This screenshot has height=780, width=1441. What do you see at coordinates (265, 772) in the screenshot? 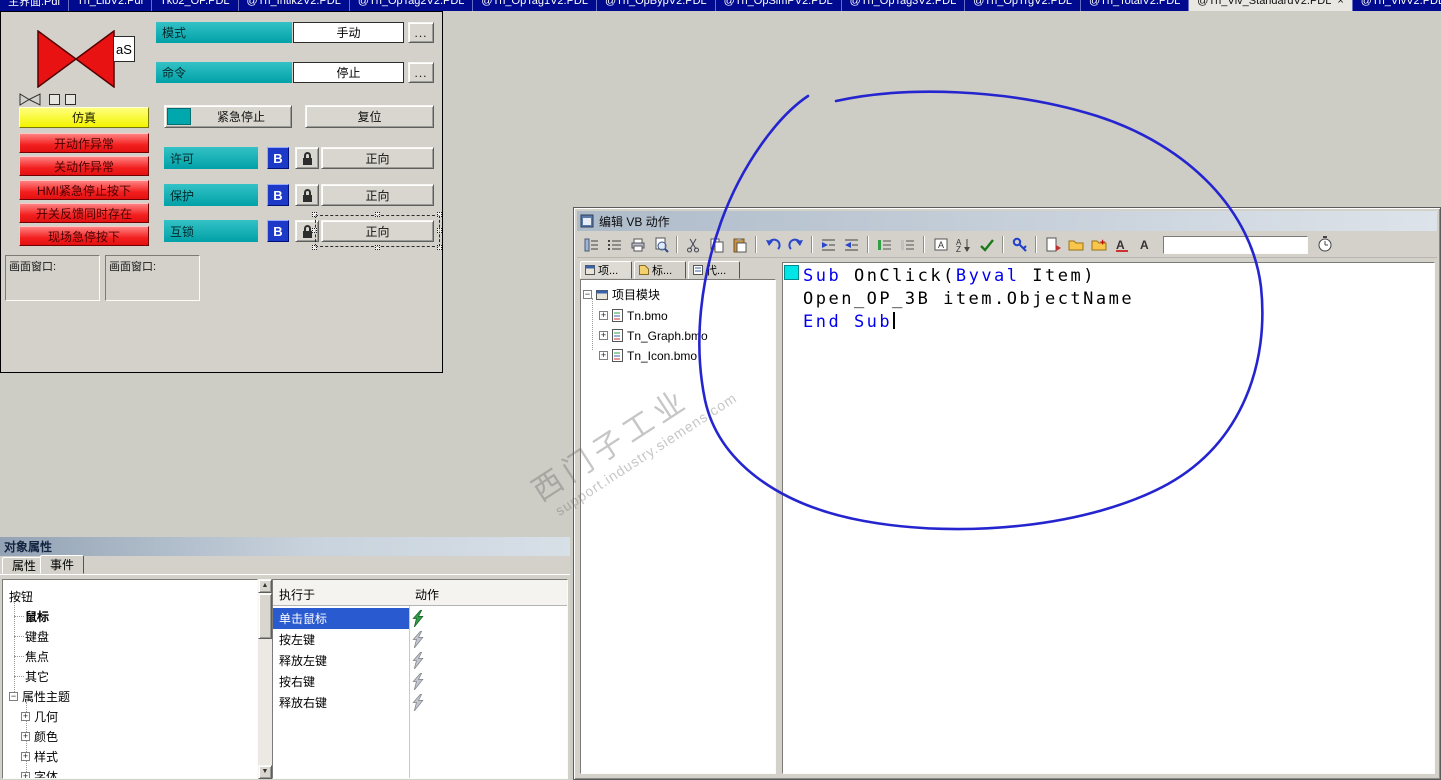
I see `scroll-down-button: ▼` at bounding box center [265, 772].